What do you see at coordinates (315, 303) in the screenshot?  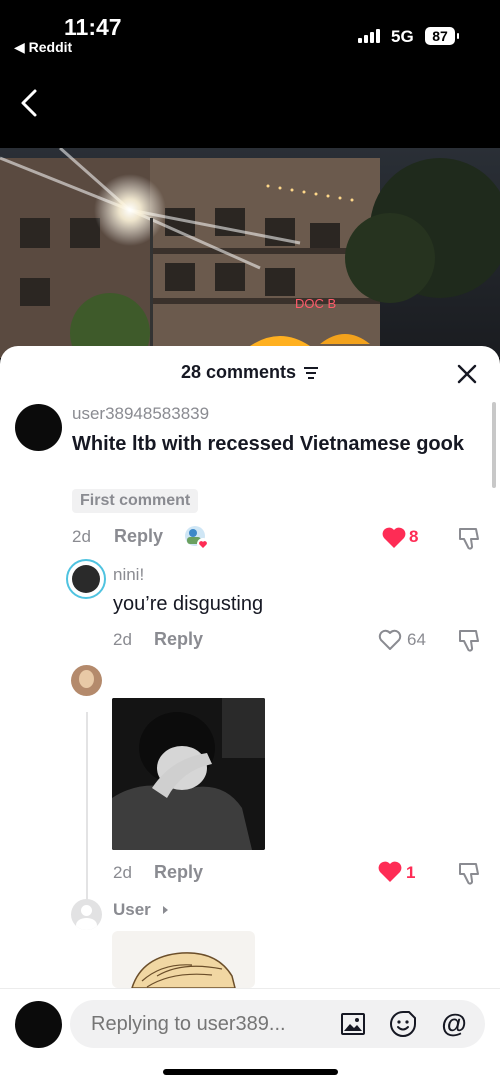 I see `svg-text: DOC B` at bounding box center [315, 303].